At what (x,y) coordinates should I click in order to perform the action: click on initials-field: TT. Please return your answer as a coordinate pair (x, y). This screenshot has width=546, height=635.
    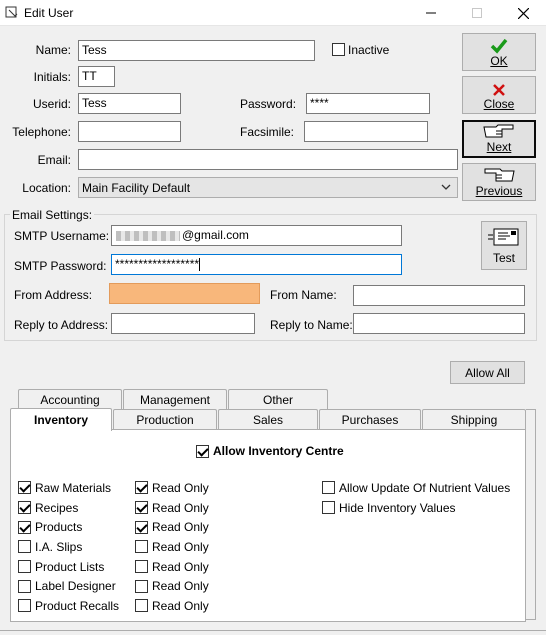
    Looking at the image, I should click on (96, 76).